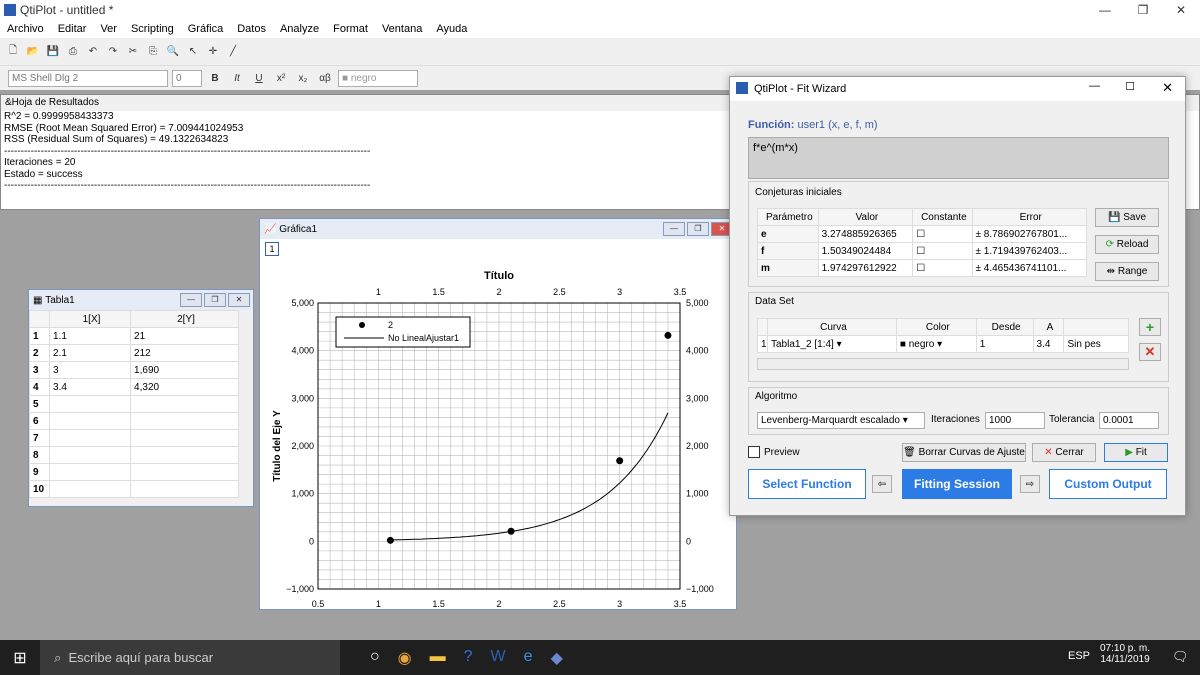 This screenshot has width=1200, height=675. Describe the element at coordinates (325, 78) in the screenshot. I see `greek-icon: αβ` at that location.